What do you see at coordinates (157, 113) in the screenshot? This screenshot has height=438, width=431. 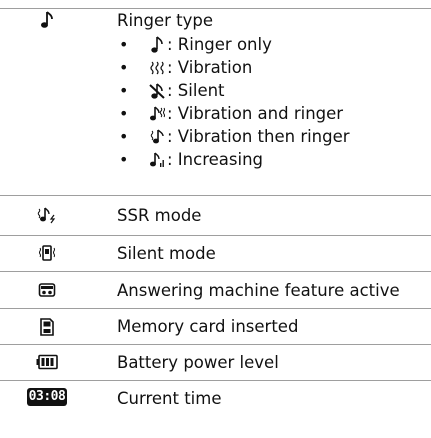 I see `vibration-and-ringer-icon` at bounding box center [157, 113].